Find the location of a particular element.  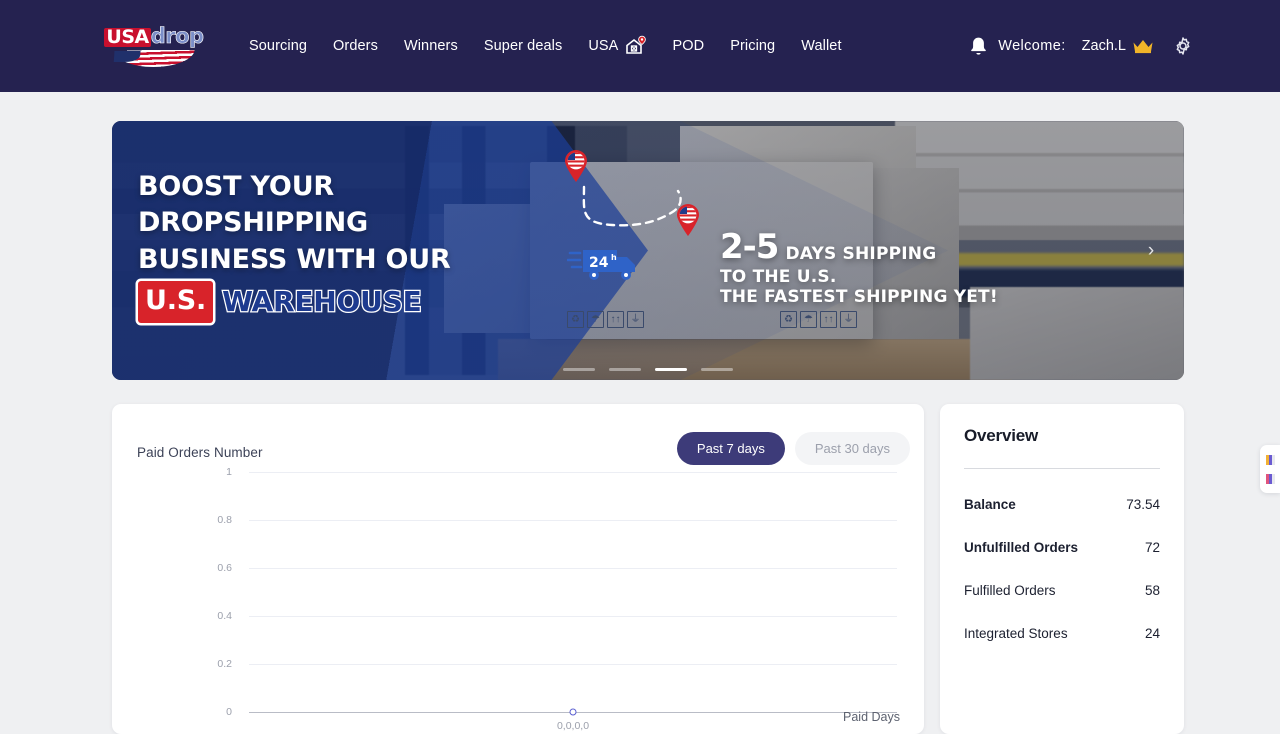

past-7-days-button: Past 7 days is located at coordinates (730, 448).